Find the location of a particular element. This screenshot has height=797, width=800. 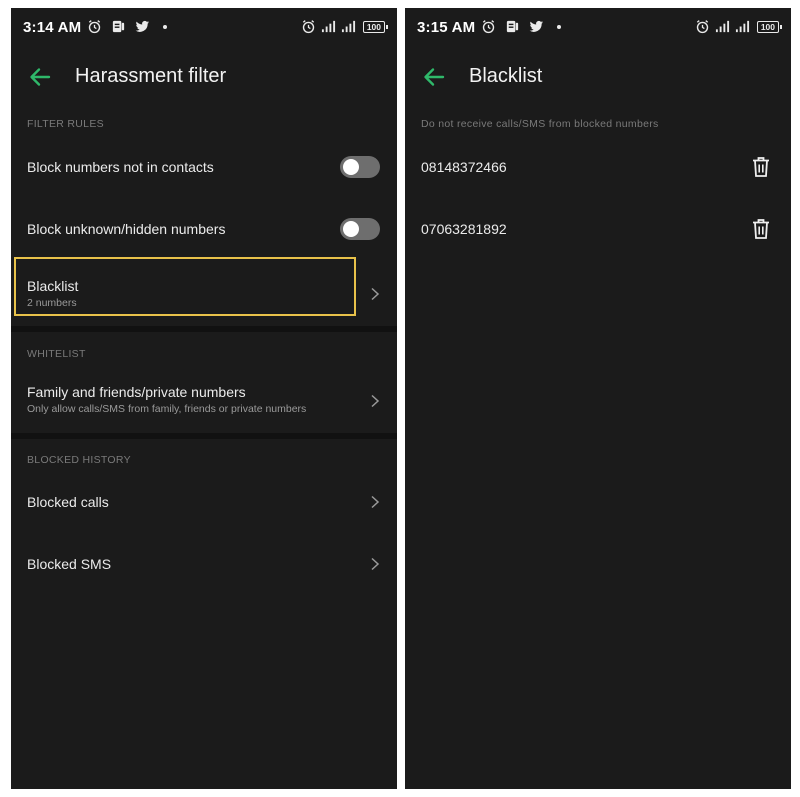

status-bar: 3:15 AM 100 is located at coordinates (598, 28).